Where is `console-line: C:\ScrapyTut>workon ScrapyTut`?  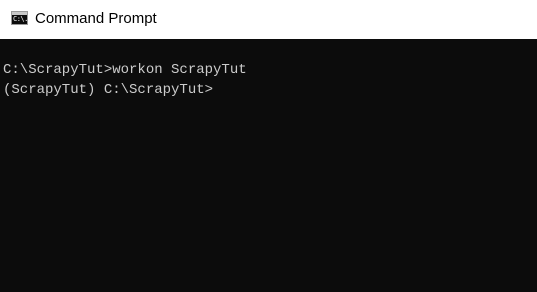
console-line: C:\ScrapyTut>workon ScrapyTut is located at coordinates (125, 70).